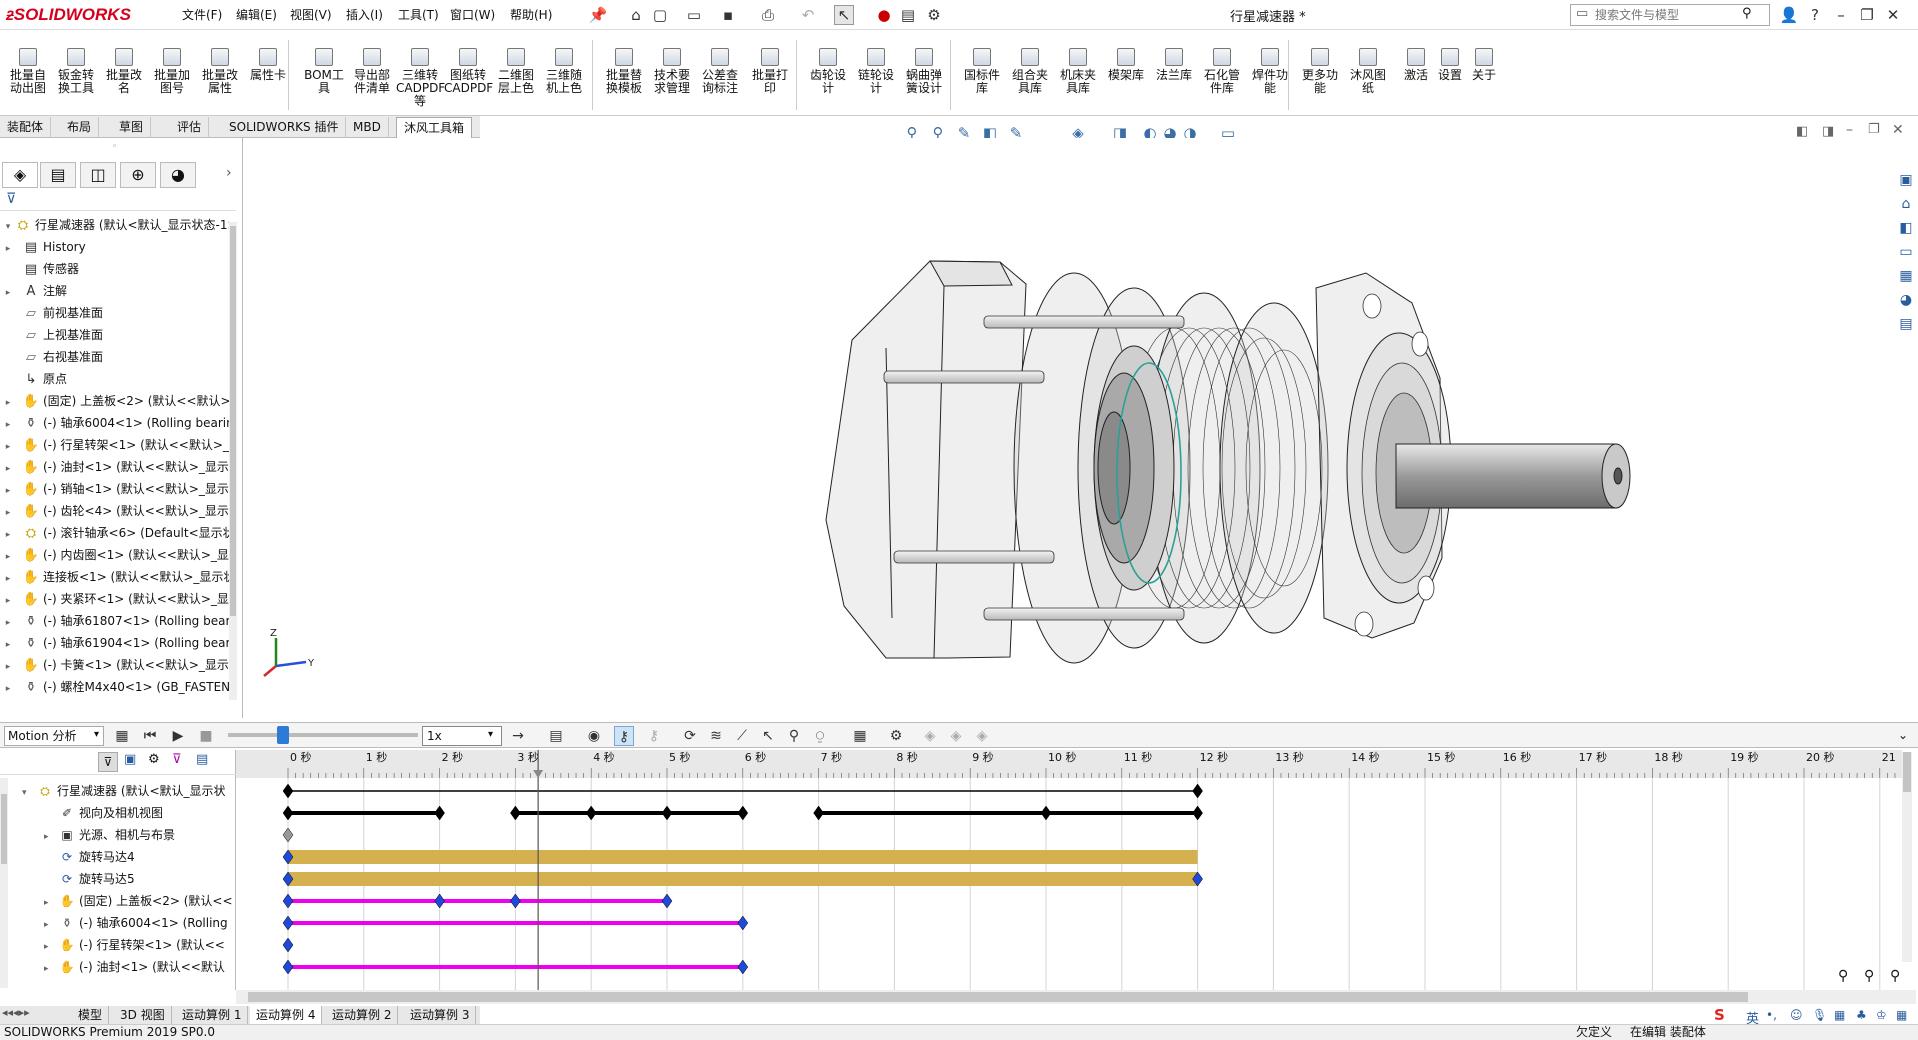 Image resolution: width=1918 pixels, height=1040 pixels. I want to click on spring-icon: ≋, so click(716, 736).